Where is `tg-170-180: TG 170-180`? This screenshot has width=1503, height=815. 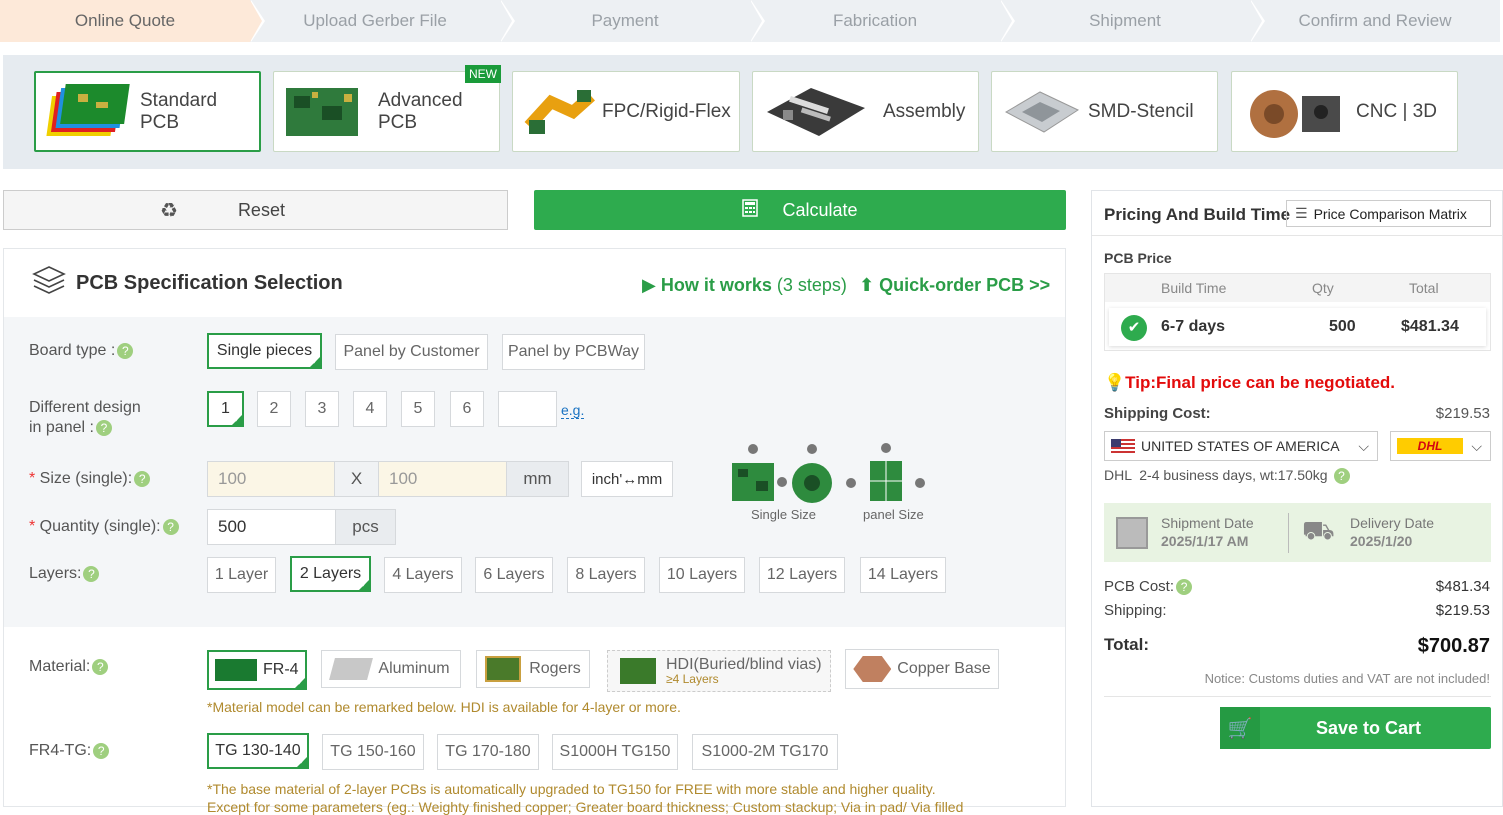 tg-170-180: TG 170-180 is located at coordinates (488, 752).